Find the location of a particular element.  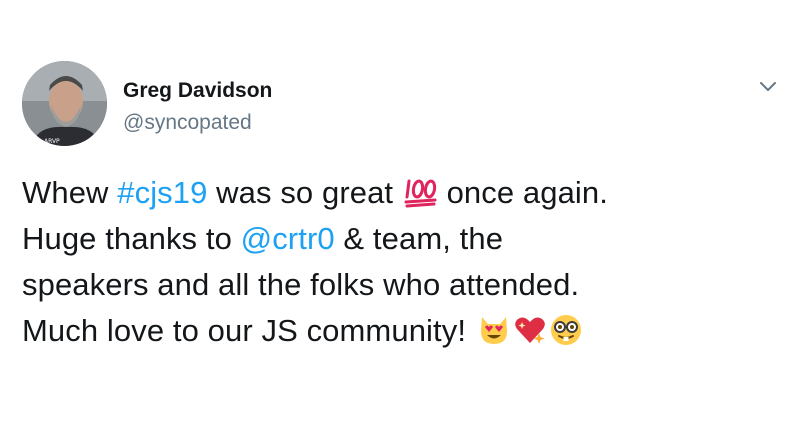

hashtag-link: #cjs19 is located at coordinates (162, 192).